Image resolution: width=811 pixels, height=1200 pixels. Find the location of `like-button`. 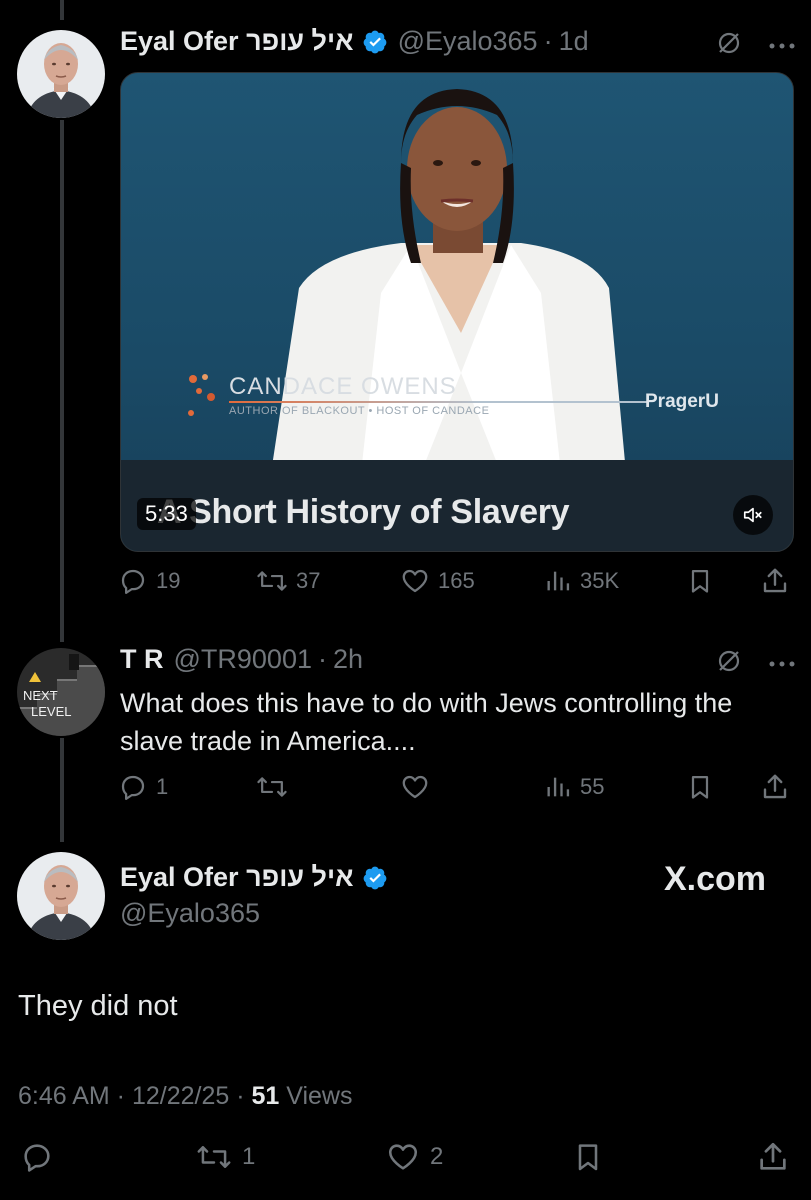

like-button is located at coordinates (415, 787).